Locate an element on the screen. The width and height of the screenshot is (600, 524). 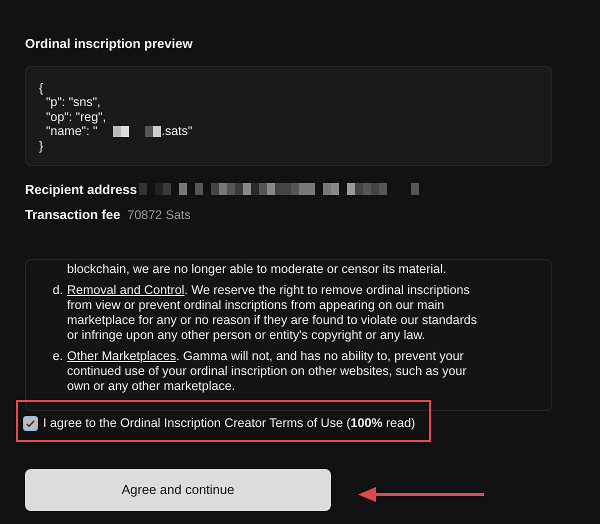
check-icon is located at coordinates (30, 423).